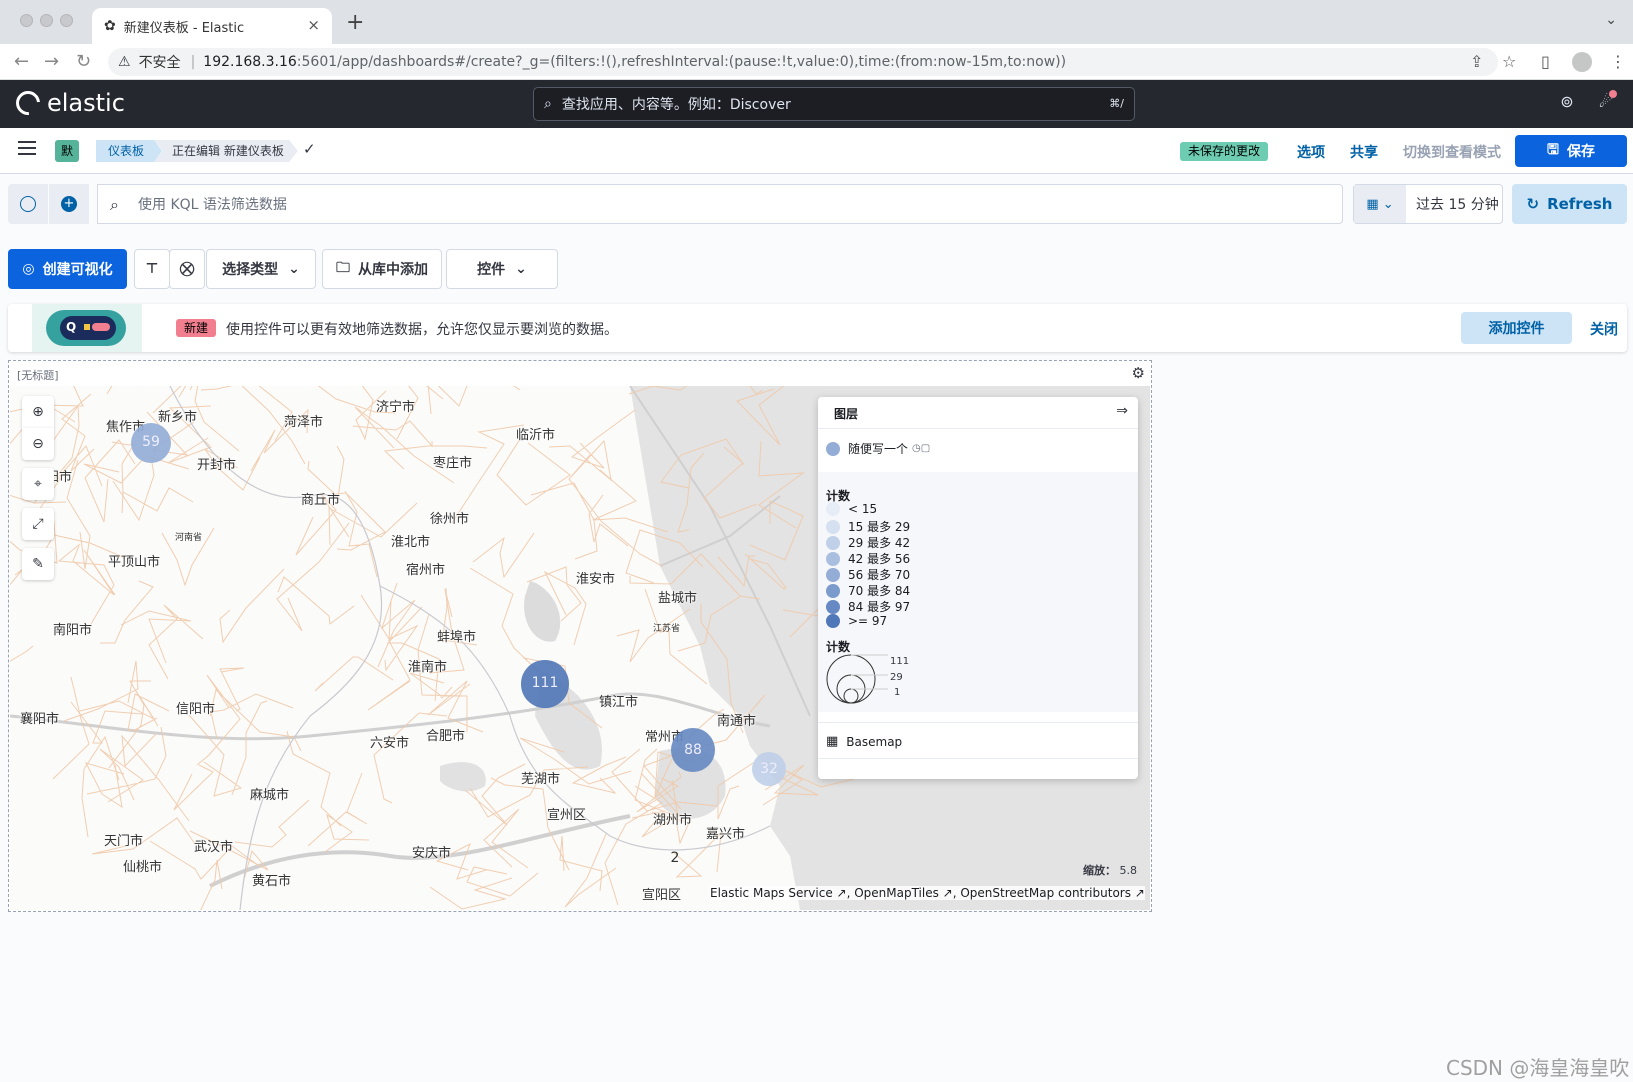 The height and width of the screenshot is (1082, 1633). What do you see at coordinates (355, 22) in the screenshot?
I see `new-tab-button: +` at bounding box center [355, 22].